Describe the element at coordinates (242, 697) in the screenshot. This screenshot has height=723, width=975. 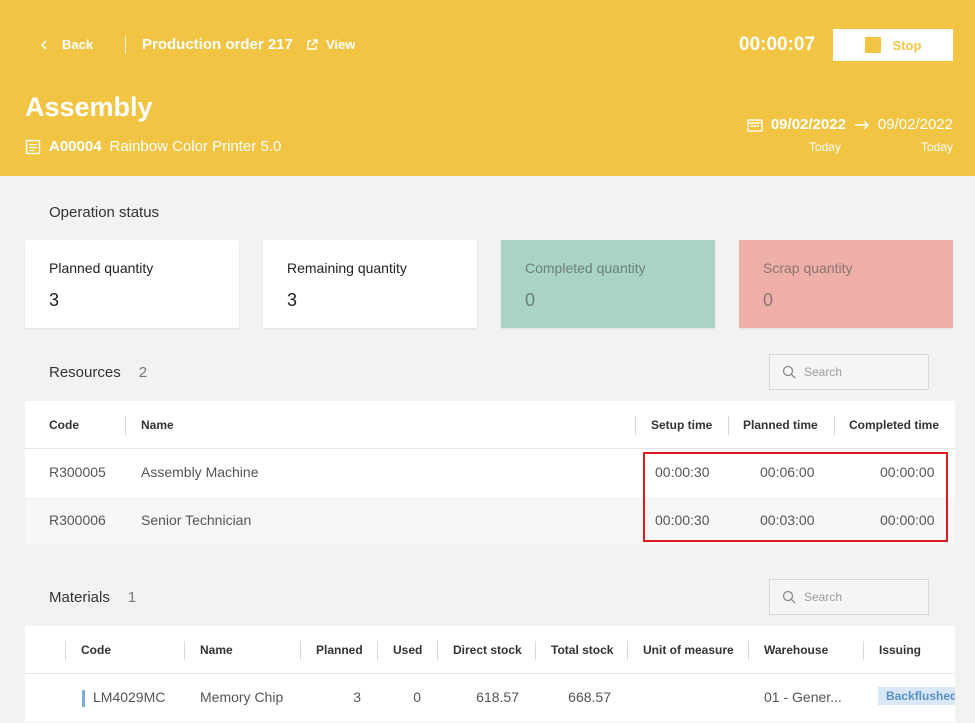
I see `row-name: Memory Chip` at that location.